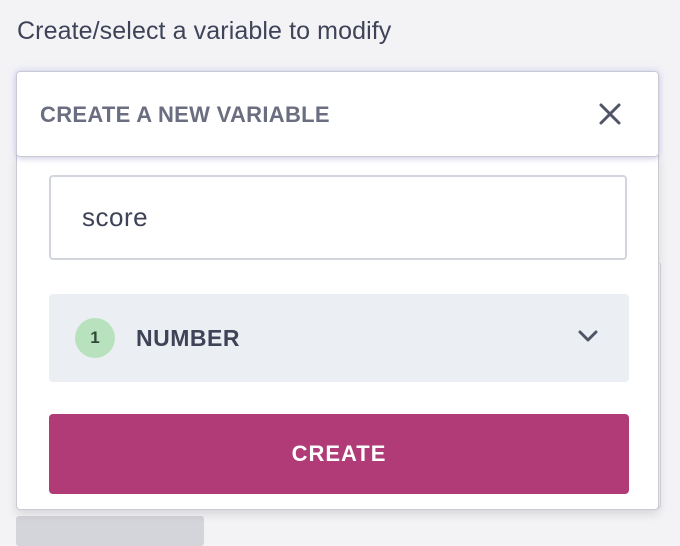 The width and height of the screenshot is (680, 546). What do you see at coordinates (338, 217) in the screenshot?
I see `variable-name-input` at bounding box center [338, 217].